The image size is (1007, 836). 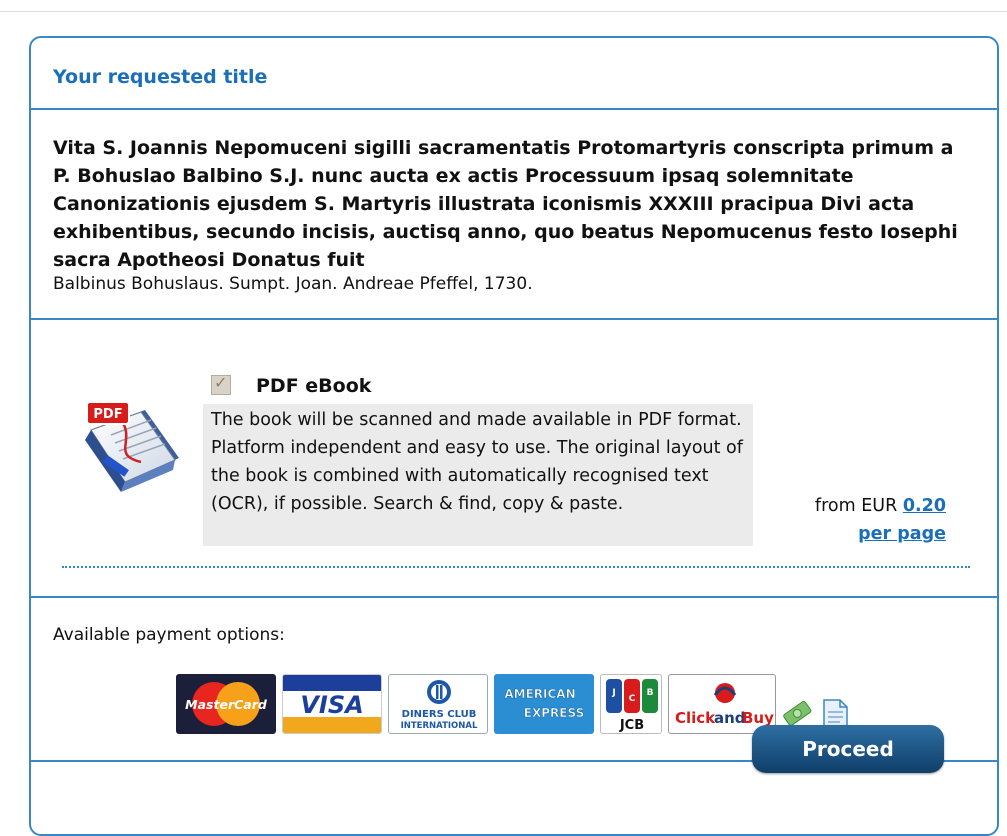 I want to click on jcb-text: JCB, so click(x=631, y=725).